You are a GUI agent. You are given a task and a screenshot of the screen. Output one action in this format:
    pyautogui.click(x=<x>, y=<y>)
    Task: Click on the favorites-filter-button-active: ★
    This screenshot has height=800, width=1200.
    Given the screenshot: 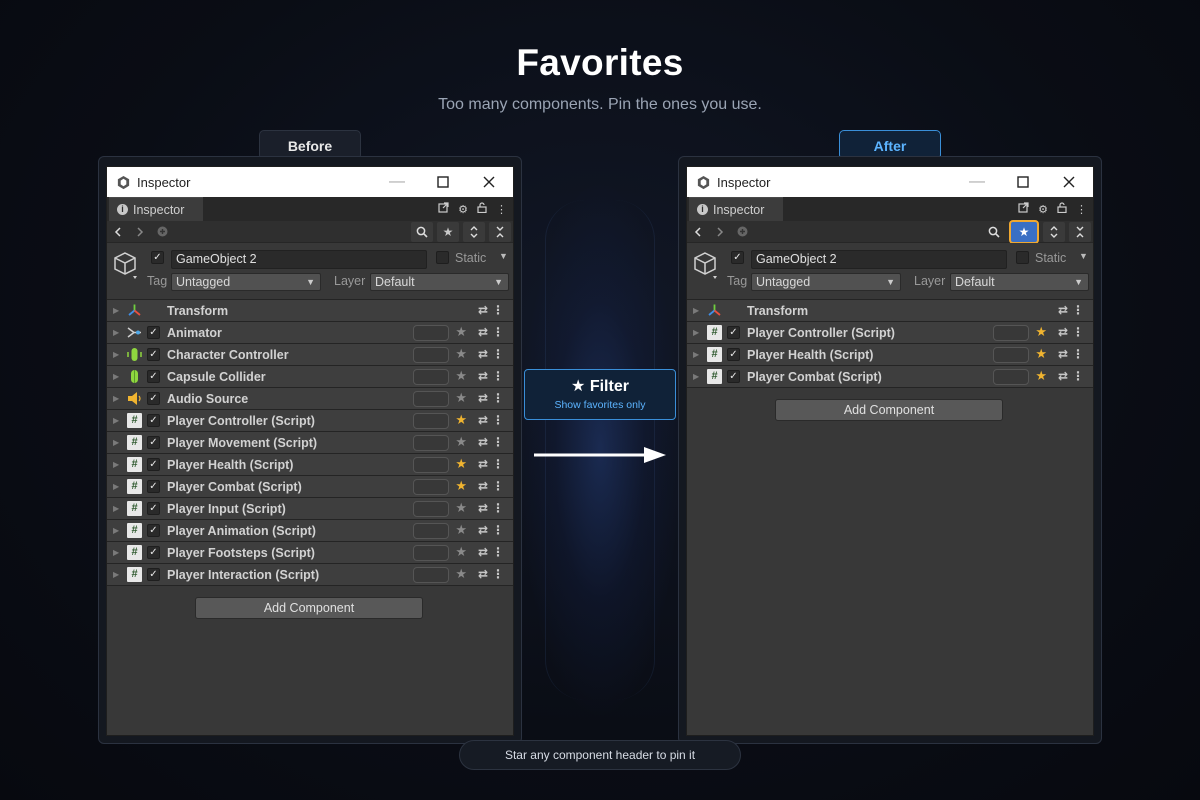 What is the action you would take?
    pyautogui.click(x=1024, y=232)
    